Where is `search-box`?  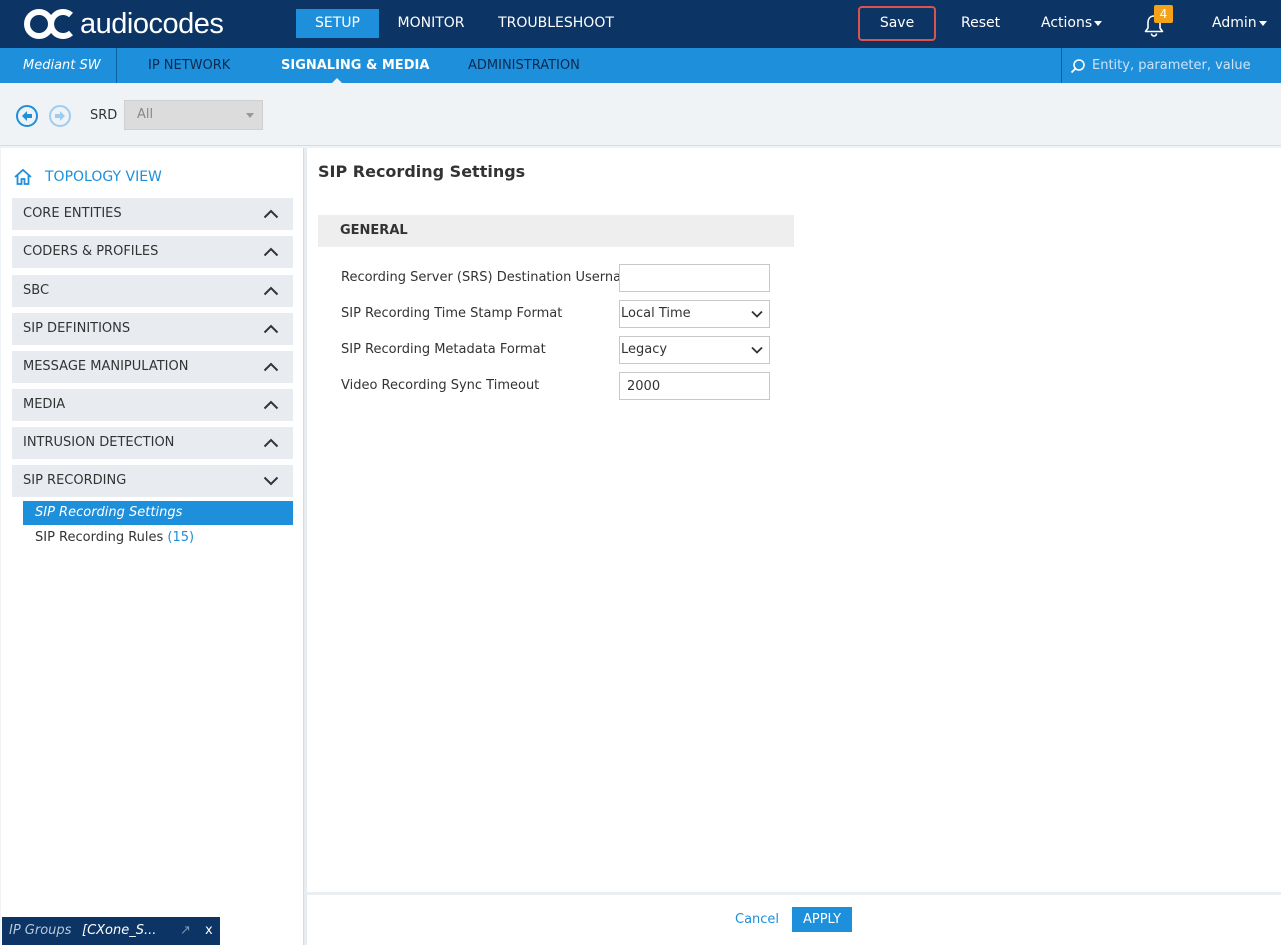 search-box is located at coordinates (1171, 65).